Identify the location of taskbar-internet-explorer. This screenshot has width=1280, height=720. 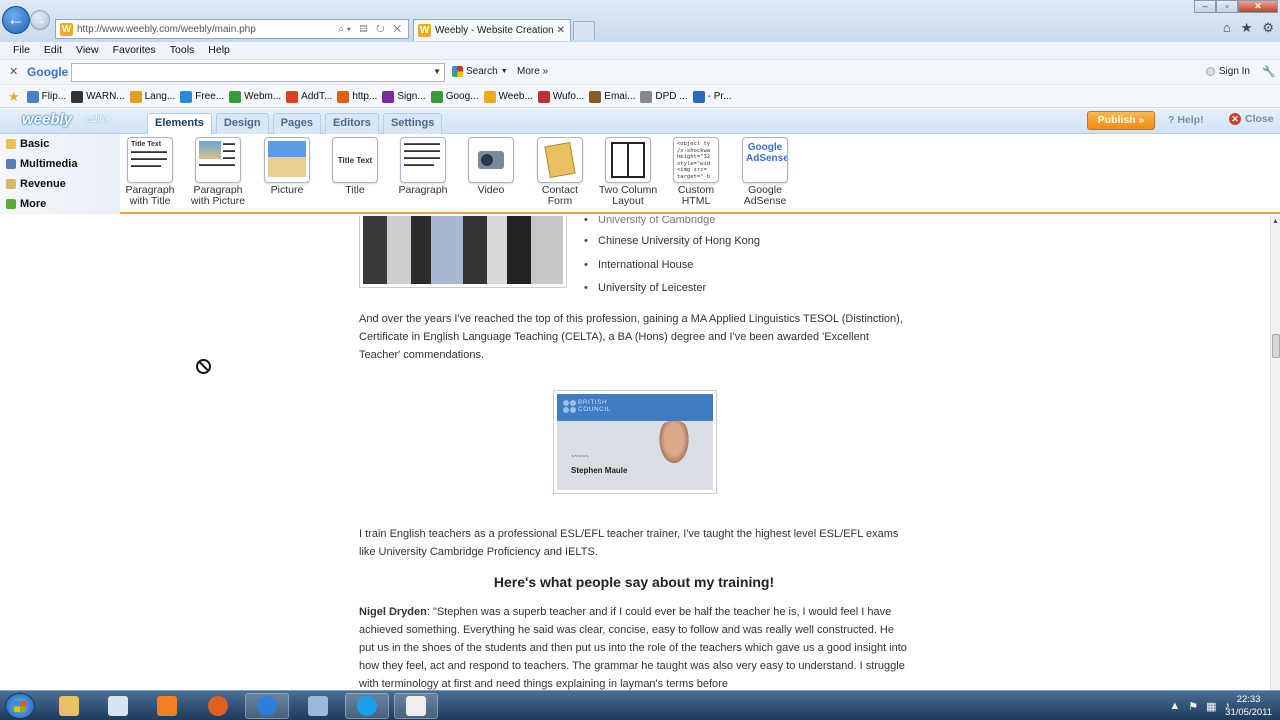
(267, 706).